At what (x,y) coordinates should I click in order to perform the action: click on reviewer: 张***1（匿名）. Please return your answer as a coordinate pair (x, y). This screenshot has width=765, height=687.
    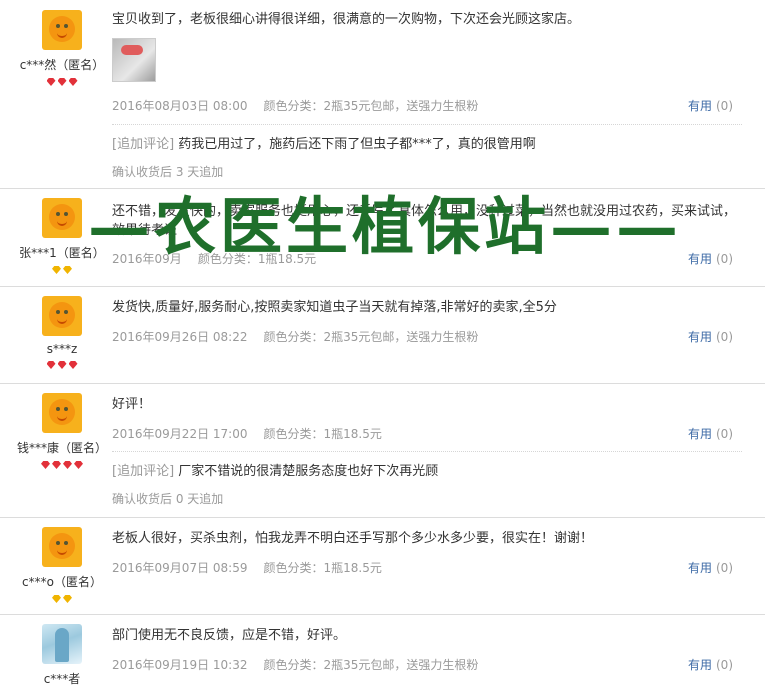
    Looking at the image, I should click on (62, 231).